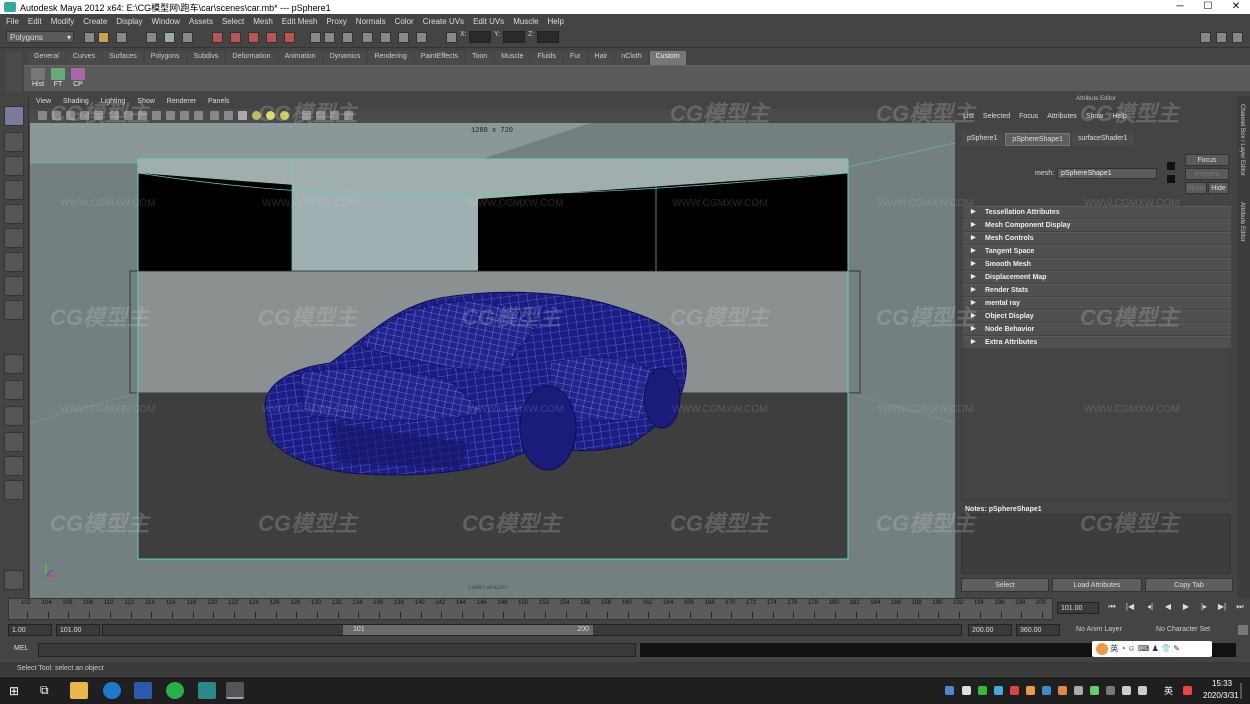 The image size is (1250, 704). What do you see at coordinates (207, 690) in the screenshot?
I see `maya-taskbar-icon` at bounding box center [207, 690].